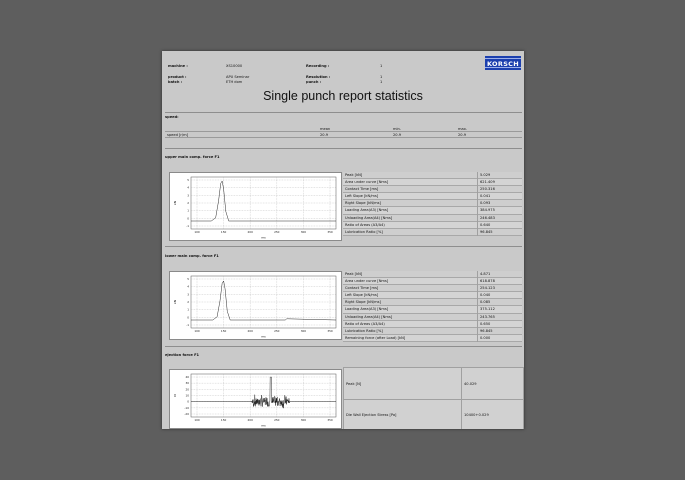 The image size is (685, 480). Describe the element at coordinates (362, 288) in the screenshot. I see `param-label: Contact Time [ms]` at that location.